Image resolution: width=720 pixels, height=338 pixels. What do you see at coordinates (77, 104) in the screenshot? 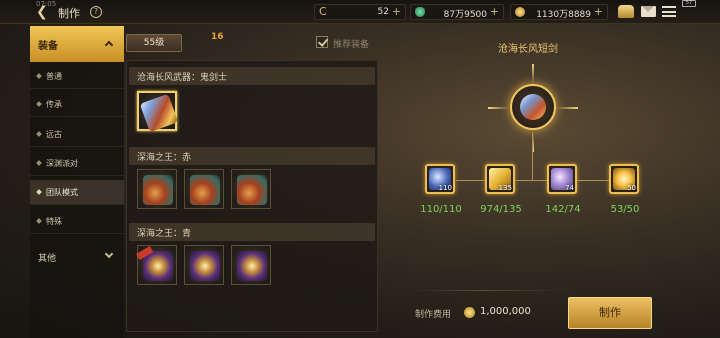
I see `sidebar-item-inherit: 传承` at bounding box center [77, 104].